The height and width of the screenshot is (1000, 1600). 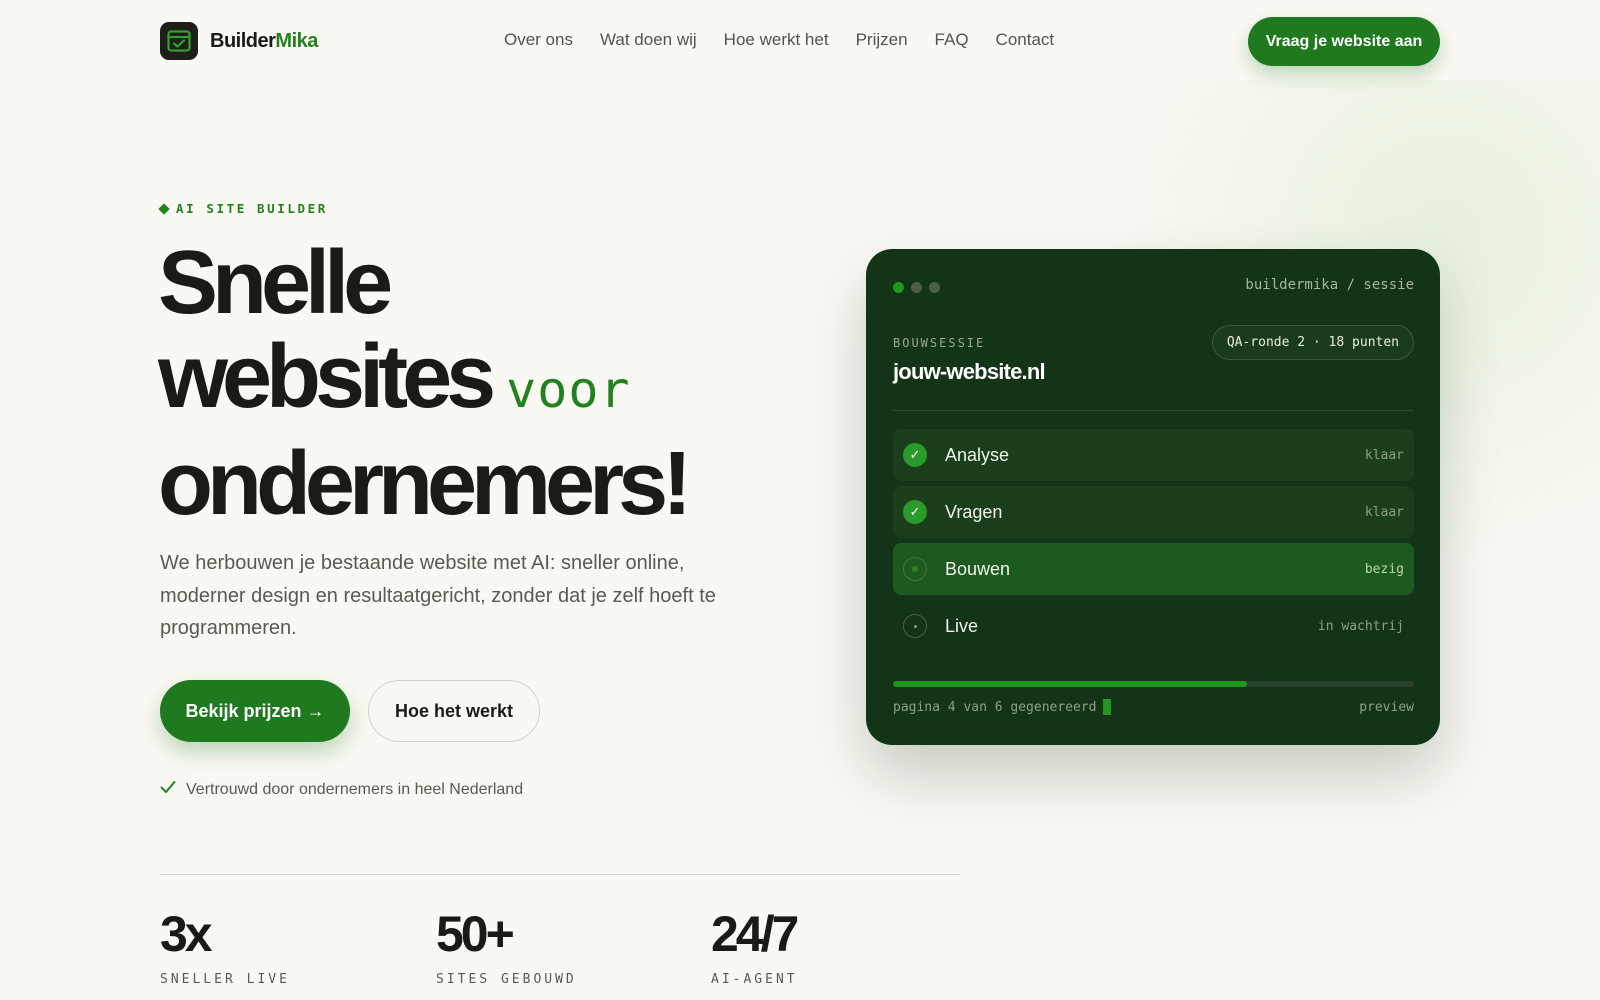 What do you see at coordinates (898, 287) in the screenshot?
I see `window-dot-green` at bounding box center [898, 287].